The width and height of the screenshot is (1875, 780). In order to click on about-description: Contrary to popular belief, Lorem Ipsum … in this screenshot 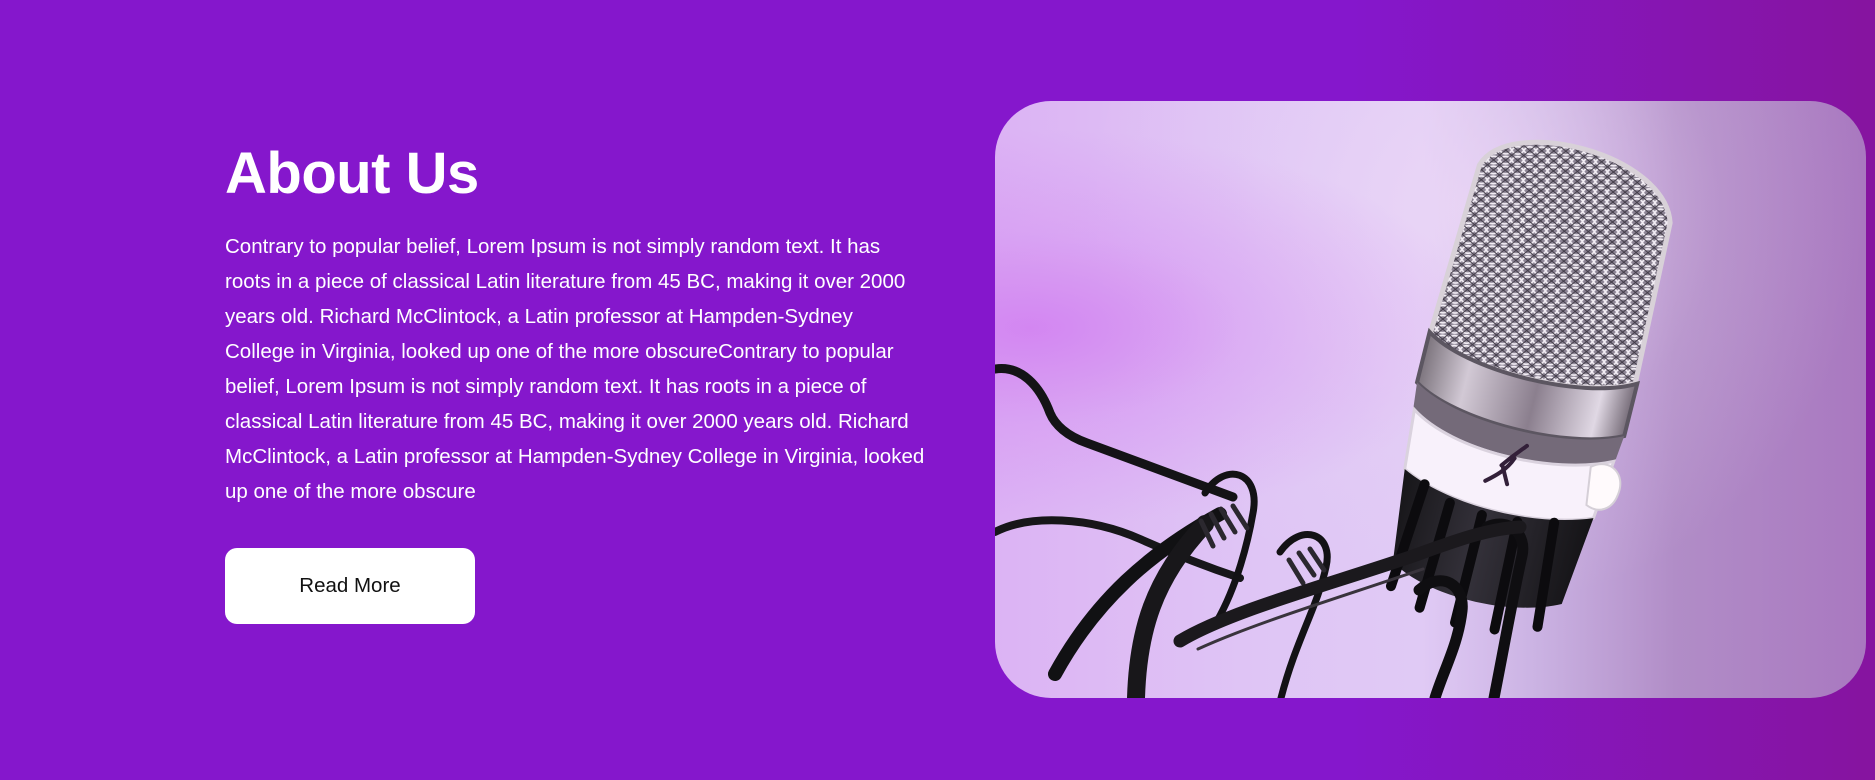, I will do `click(575, 369)`.